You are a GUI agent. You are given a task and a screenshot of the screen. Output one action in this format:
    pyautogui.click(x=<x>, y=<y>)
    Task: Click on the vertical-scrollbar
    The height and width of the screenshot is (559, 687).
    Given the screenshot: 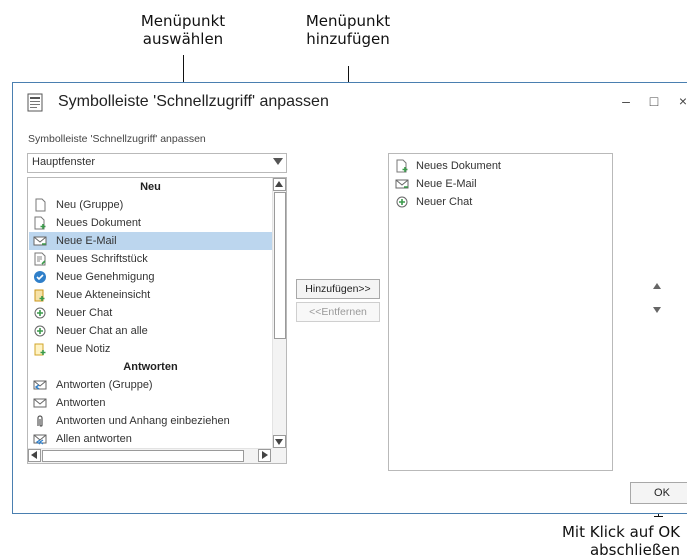 What is the action you would take?
    pyautogui.click(x=279, y=313)
    